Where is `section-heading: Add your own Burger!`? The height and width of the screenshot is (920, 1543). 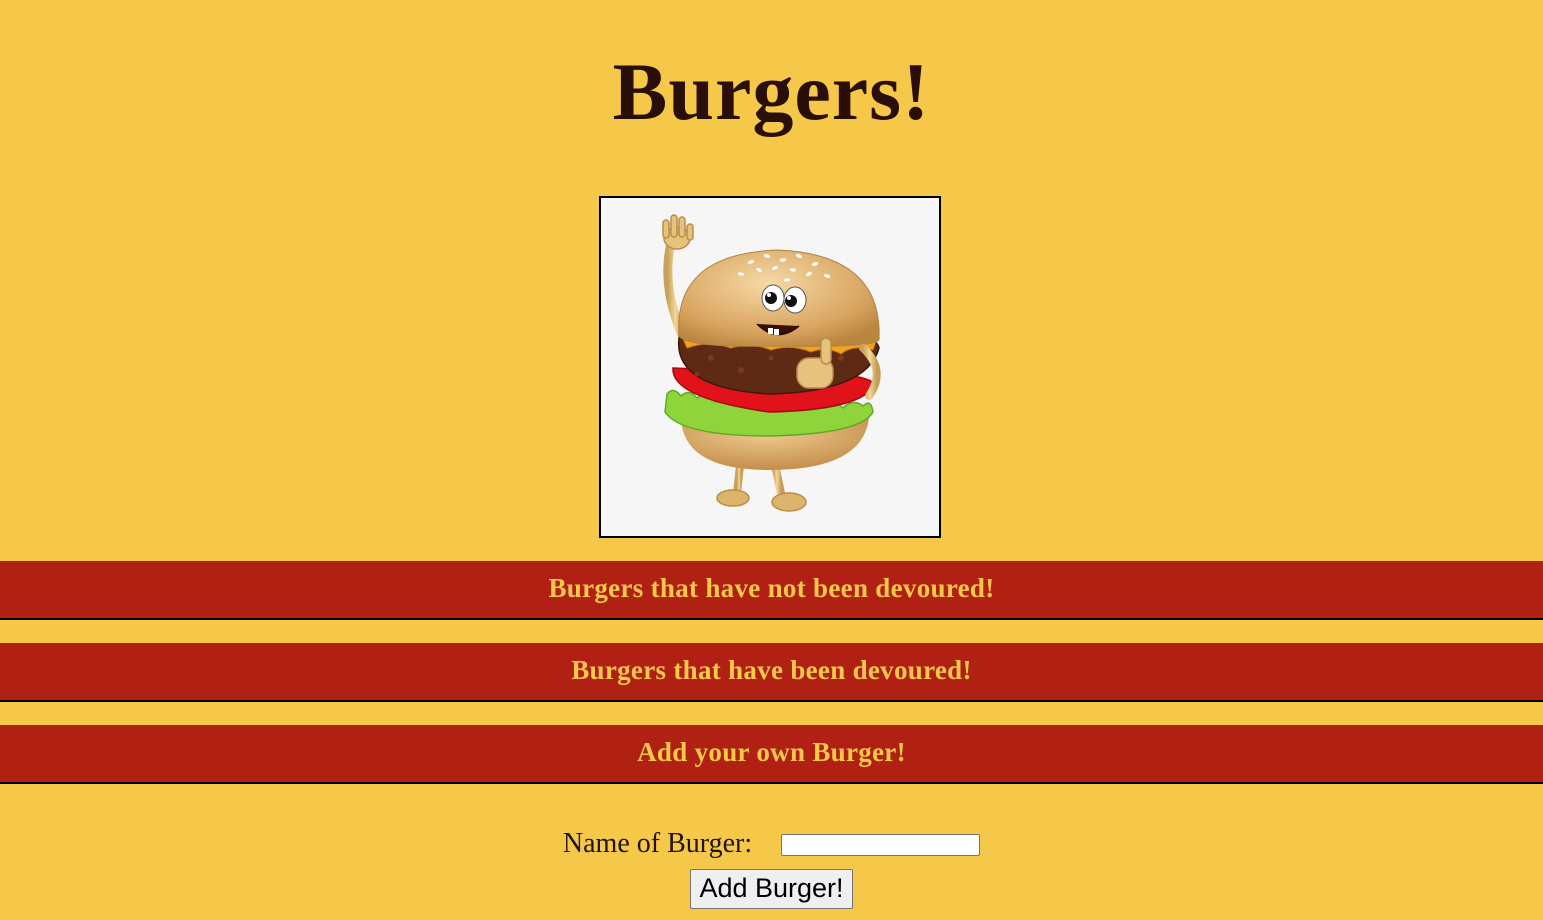
section-heading: Add your own Burger! is located at coordinates (771, 752).